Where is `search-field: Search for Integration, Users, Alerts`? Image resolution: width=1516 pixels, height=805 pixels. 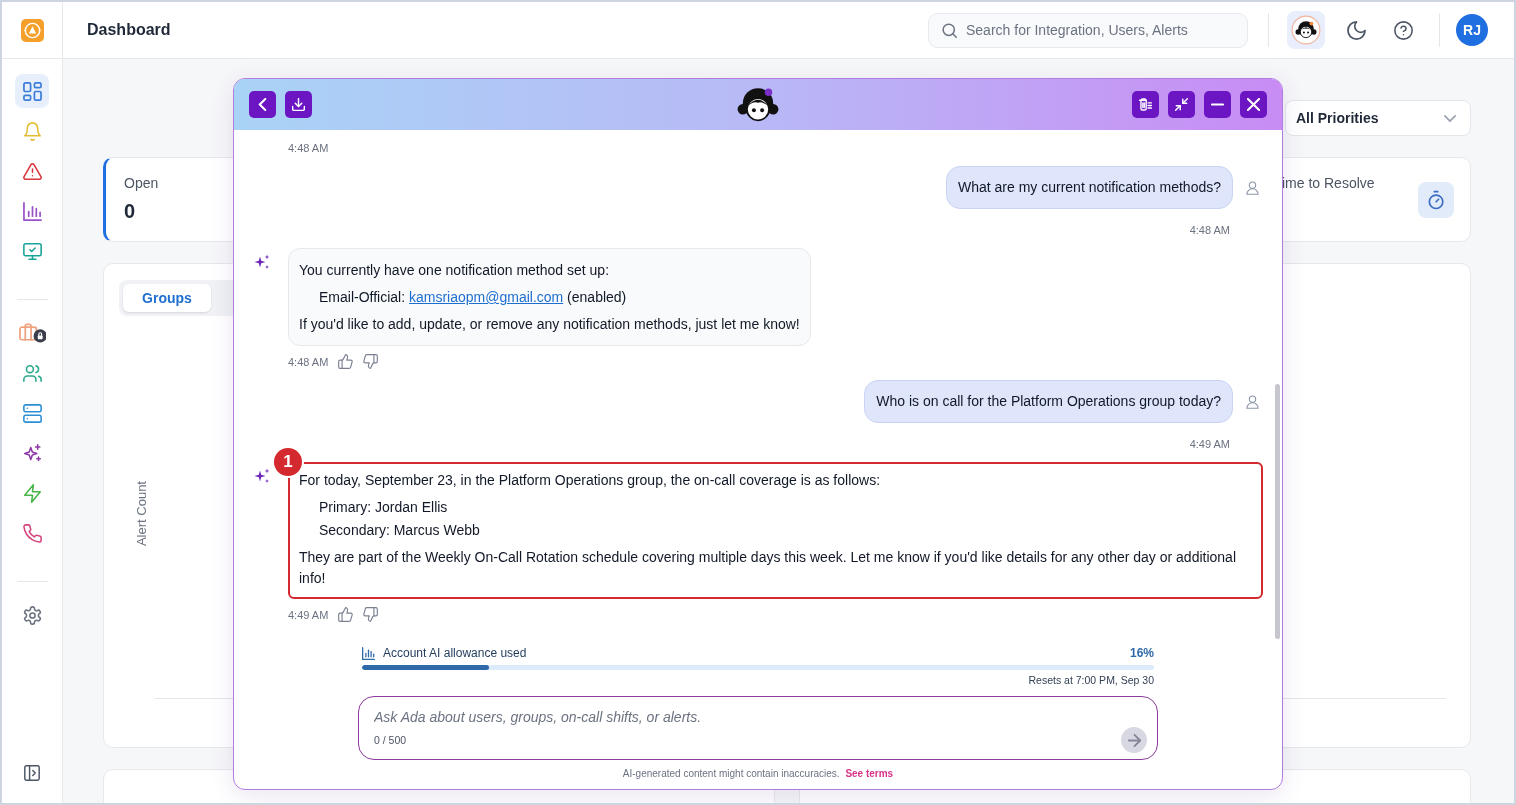
search-field: Search for Integration, Users, Alerts is located at coordinates (1088, 30).